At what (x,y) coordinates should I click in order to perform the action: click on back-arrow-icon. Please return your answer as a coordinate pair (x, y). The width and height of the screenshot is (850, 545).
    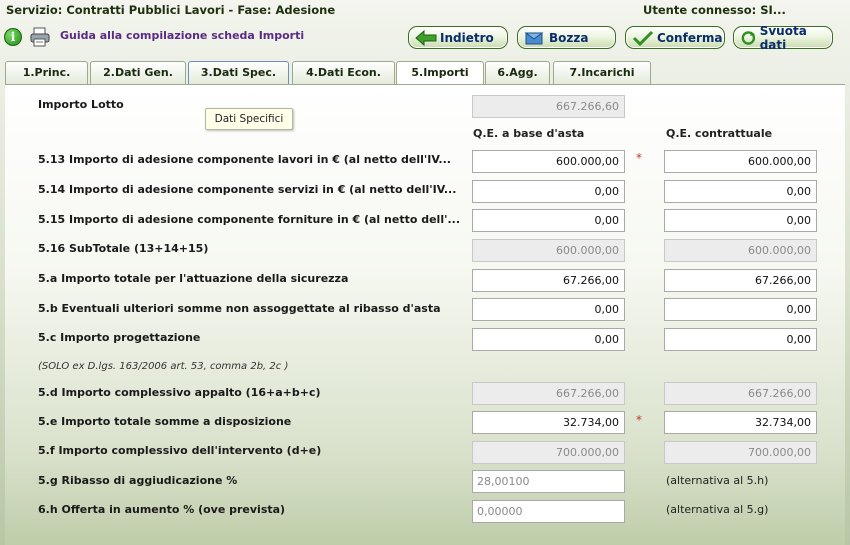
    Looking at the image, I should click on (426, 37).